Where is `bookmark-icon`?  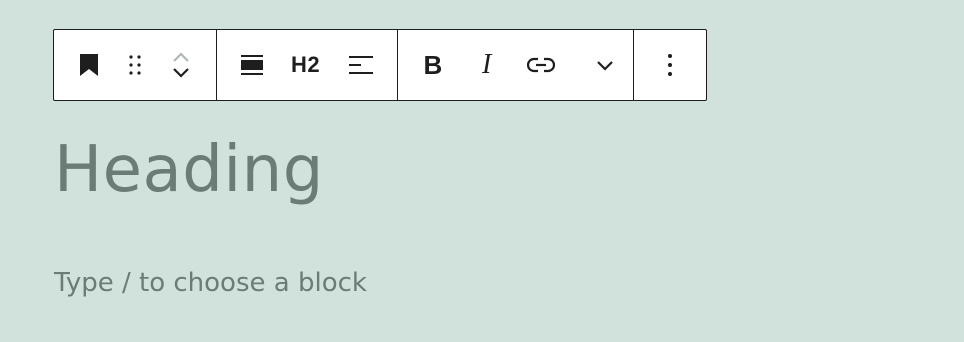 bookmark-icon is located at coordinates (88, 65).